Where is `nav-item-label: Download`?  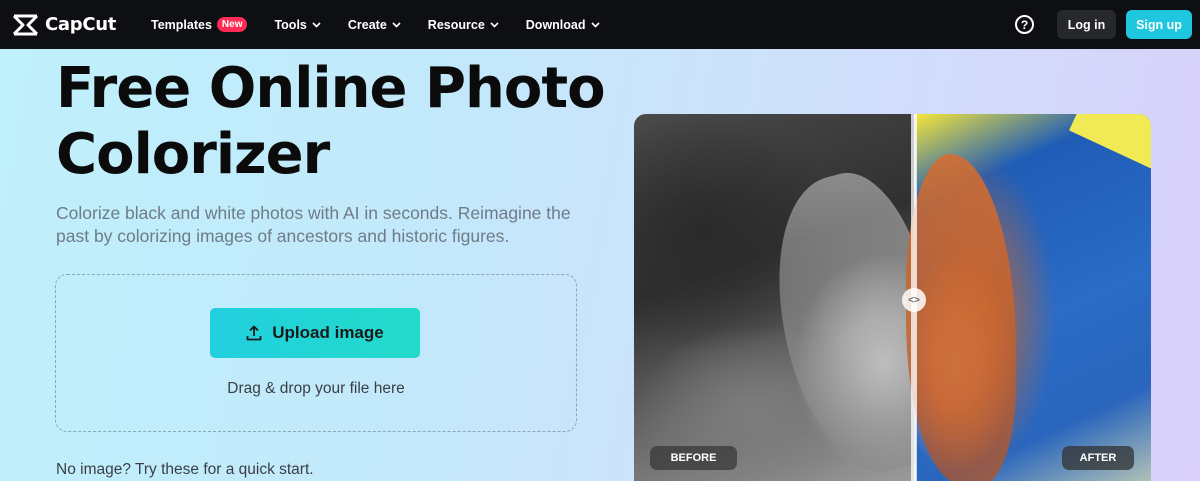 nav-item-label: Download is located at coordinates (555, 24).